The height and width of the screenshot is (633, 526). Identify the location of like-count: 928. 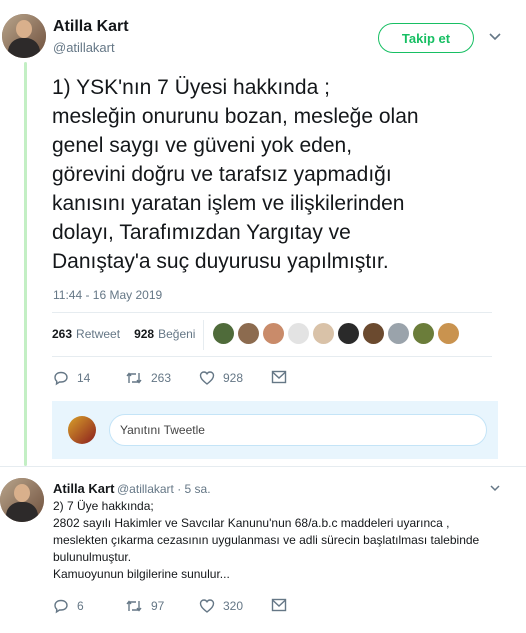
(144, 334).